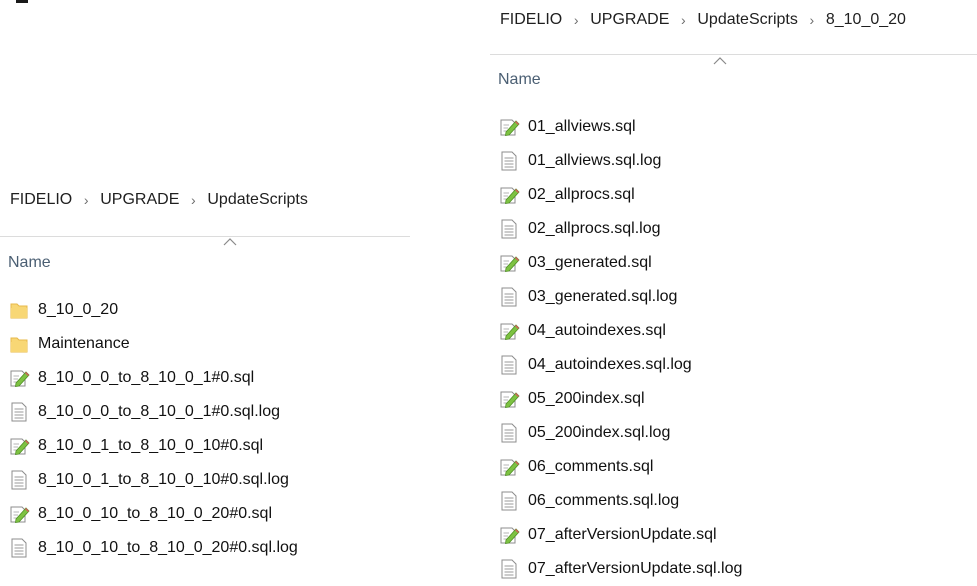  I want to click on file-name: 05_200index.sql.log, so click(599, 432).